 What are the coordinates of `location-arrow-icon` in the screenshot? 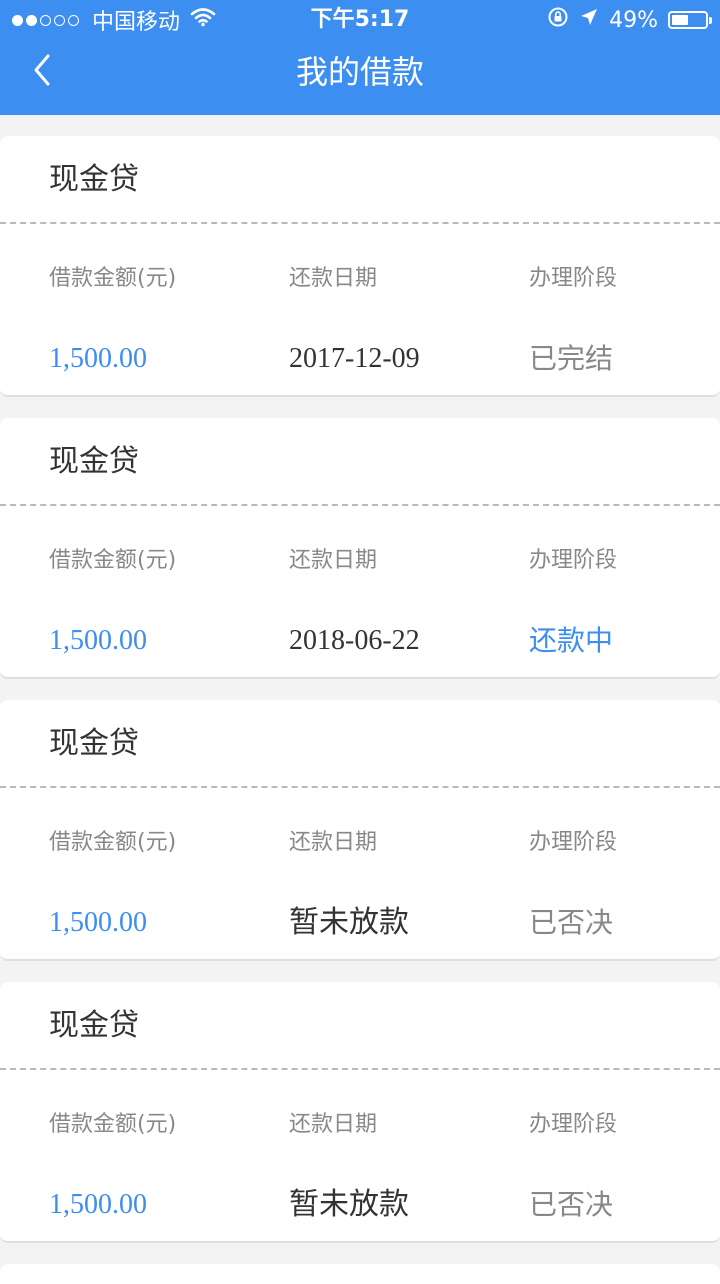 It's located at (589, 20).